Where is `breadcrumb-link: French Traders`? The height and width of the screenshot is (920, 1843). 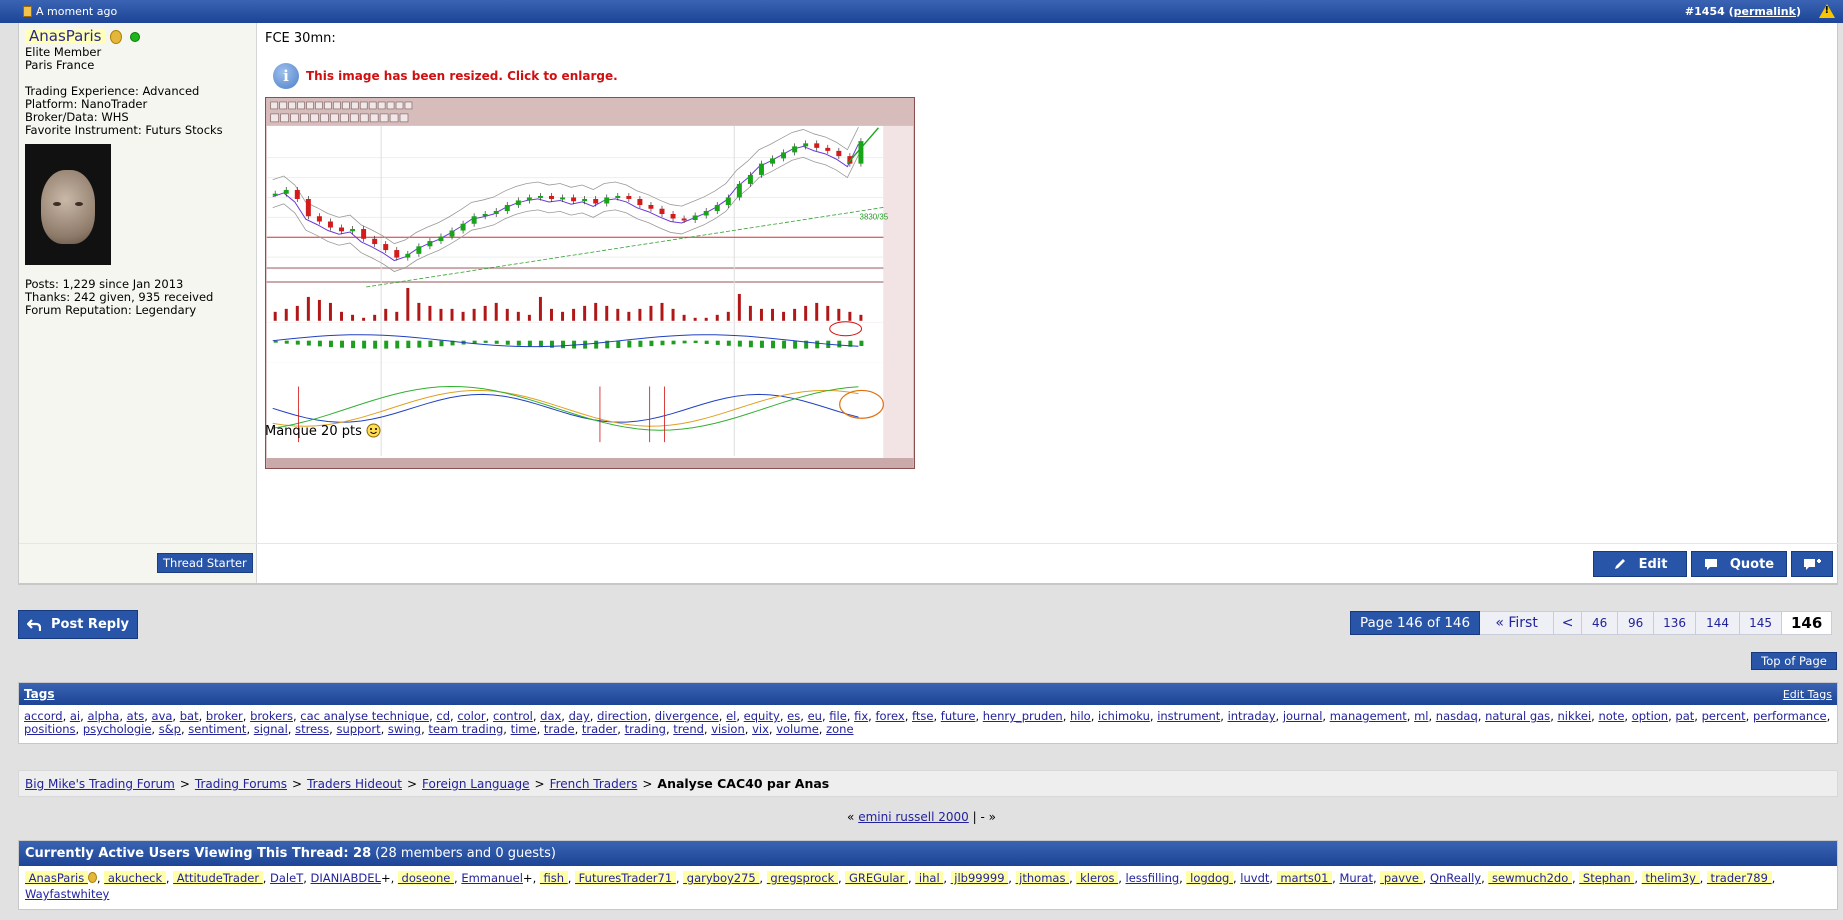 breadcrumb-link: French Traders is located at coordinates (594, 784).